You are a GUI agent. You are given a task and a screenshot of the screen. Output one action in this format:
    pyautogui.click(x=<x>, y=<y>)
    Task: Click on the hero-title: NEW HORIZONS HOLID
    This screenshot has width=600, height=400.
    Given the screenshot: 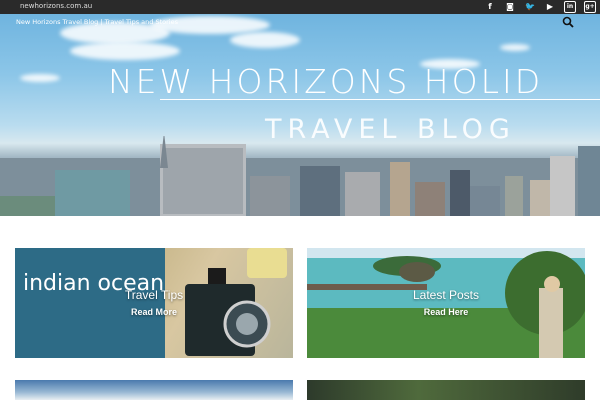 What is the action you would take?
    pyautogui.click(x=326, y=81)
    